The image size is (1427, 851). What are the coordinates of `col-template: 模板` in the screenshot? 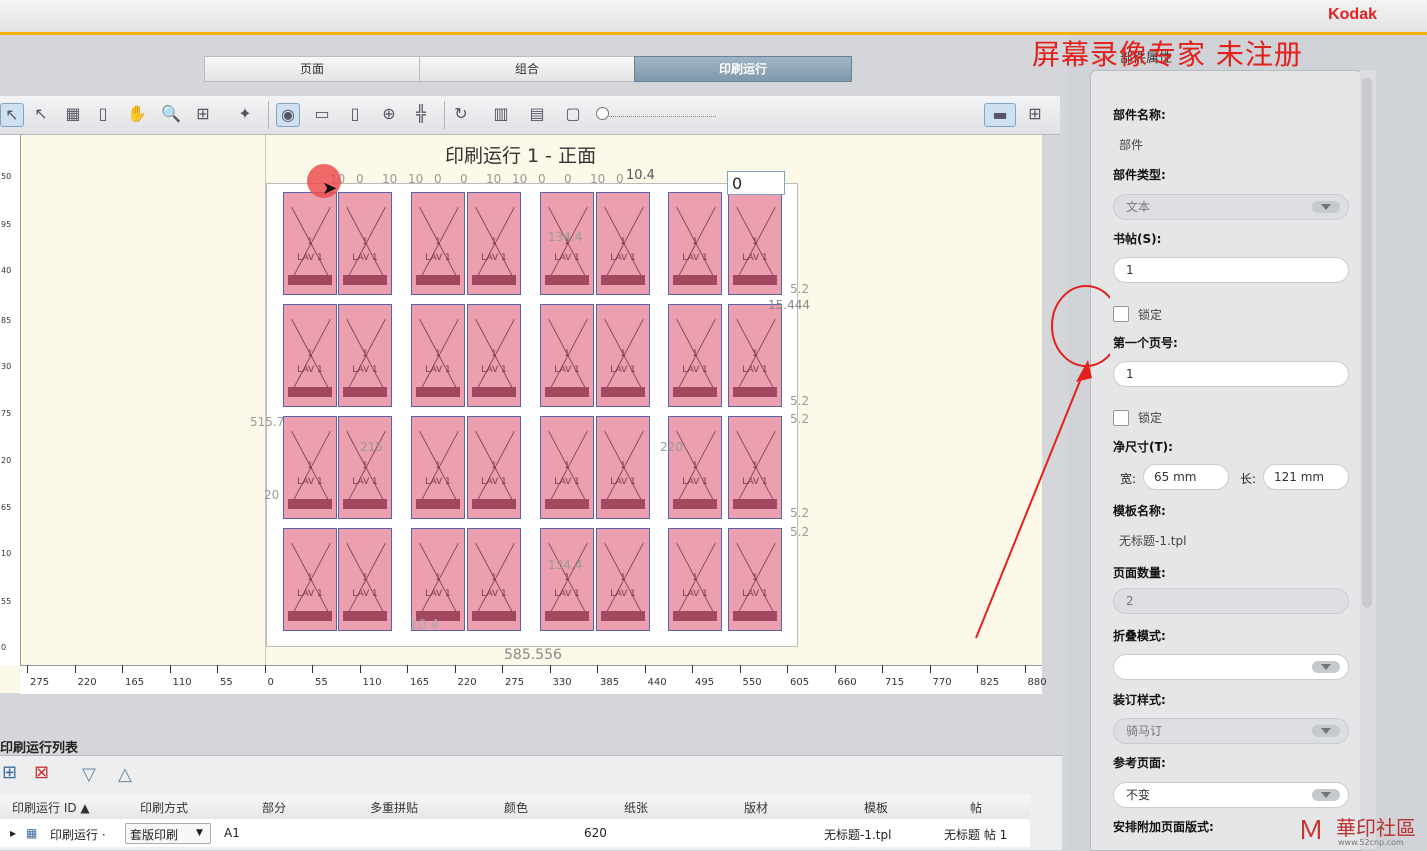 It's located at (876, 807).